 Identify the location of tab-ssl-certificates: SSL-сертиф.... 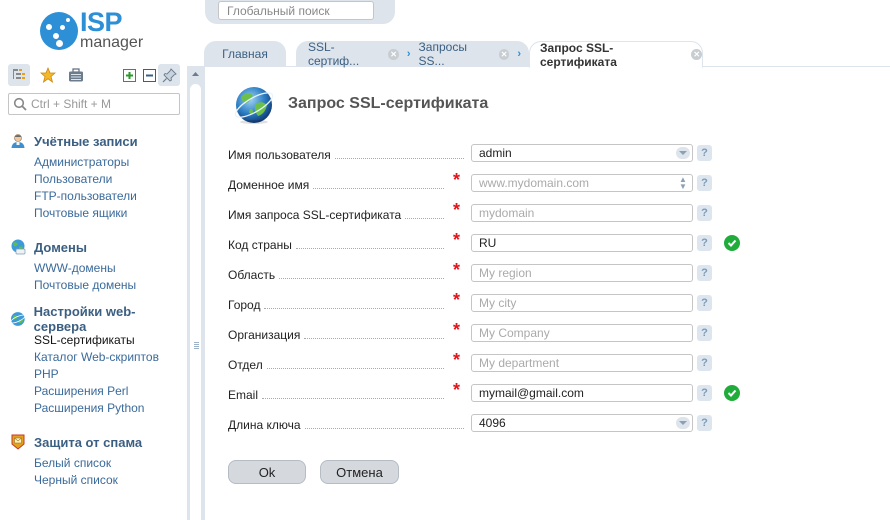
(345, 54).